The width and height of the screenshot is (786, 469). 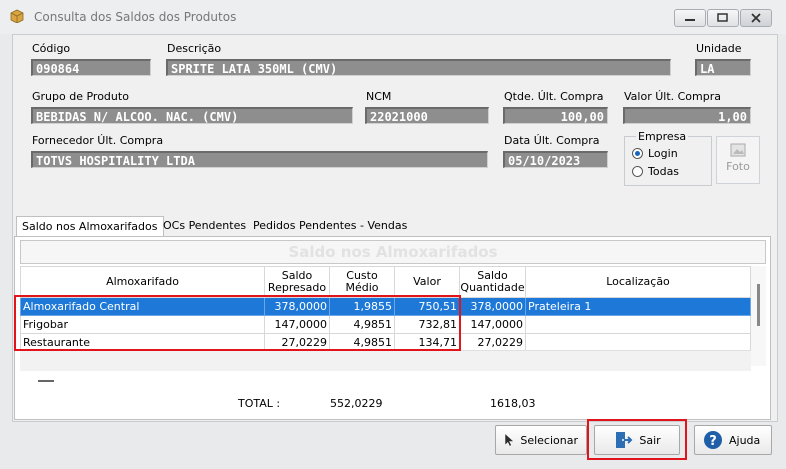 What do you see at coordinates (492, 306) in the screenshot?
I see `cell: 378,0000` at bounding box center [492, 306].